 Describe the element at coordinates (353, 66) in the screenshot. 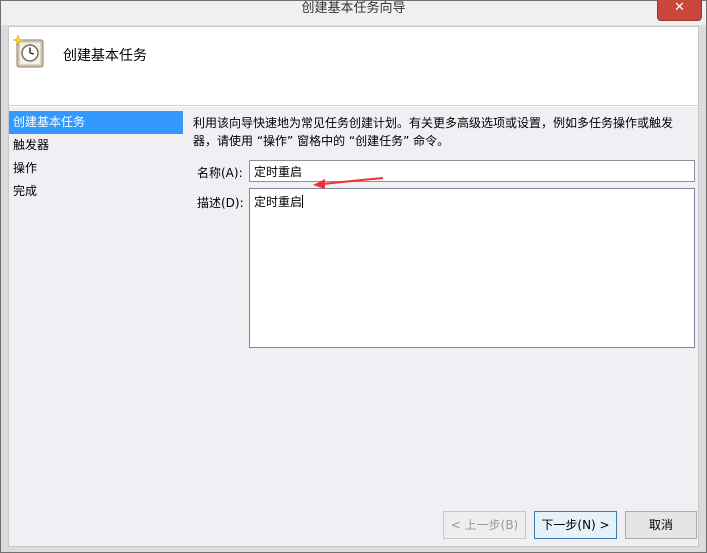

I see `wizard-header: 创建基本任务` at that location.